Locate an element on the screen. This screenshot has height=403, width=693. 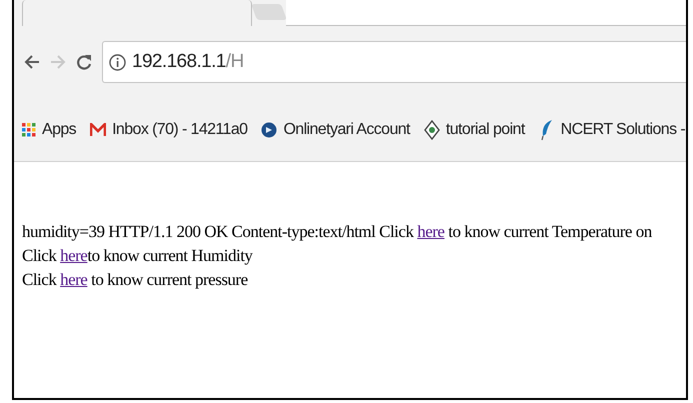
page-text: humidity=39 HTTP/1.1 200 OK Content-type:text/html Click is located at coordinates (218, 231).